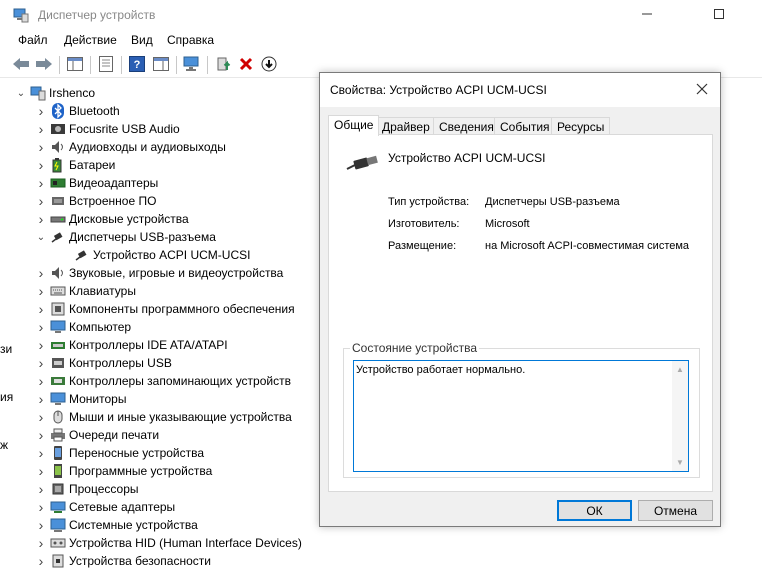 This screenshot has width=762, height=581. What do you see at coordinates (125, 237) in the screenshot?
I see `tree-category-item: ⌄ Диспетчеры USB-разъема` at bounding box center [125, 237].